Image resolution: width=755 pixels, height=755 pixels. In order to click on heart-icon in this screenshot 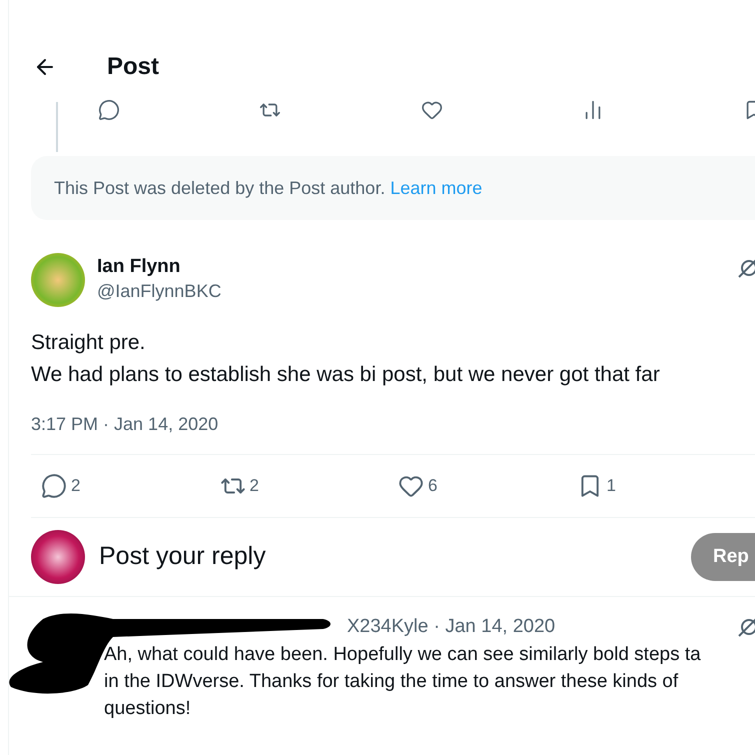, I will do `click(431, 110)`.